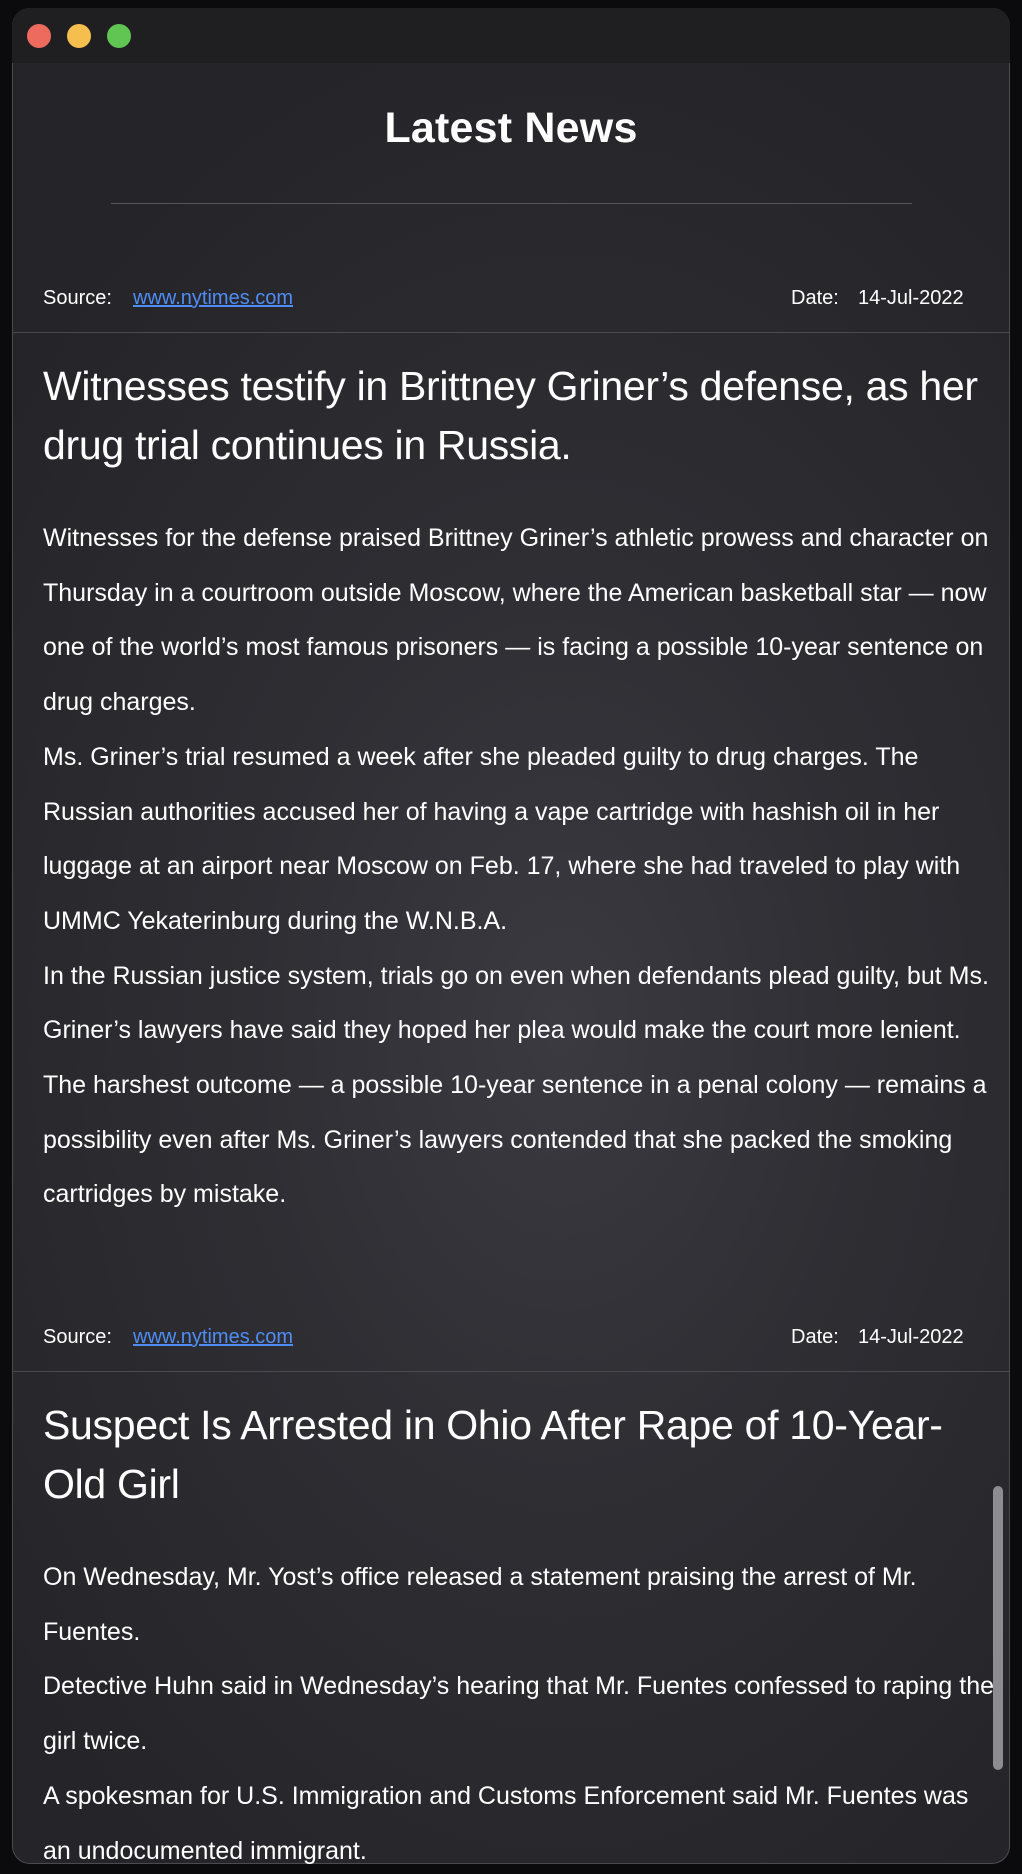  I want to click on vertical-scrollbar, so click(998, 1628).